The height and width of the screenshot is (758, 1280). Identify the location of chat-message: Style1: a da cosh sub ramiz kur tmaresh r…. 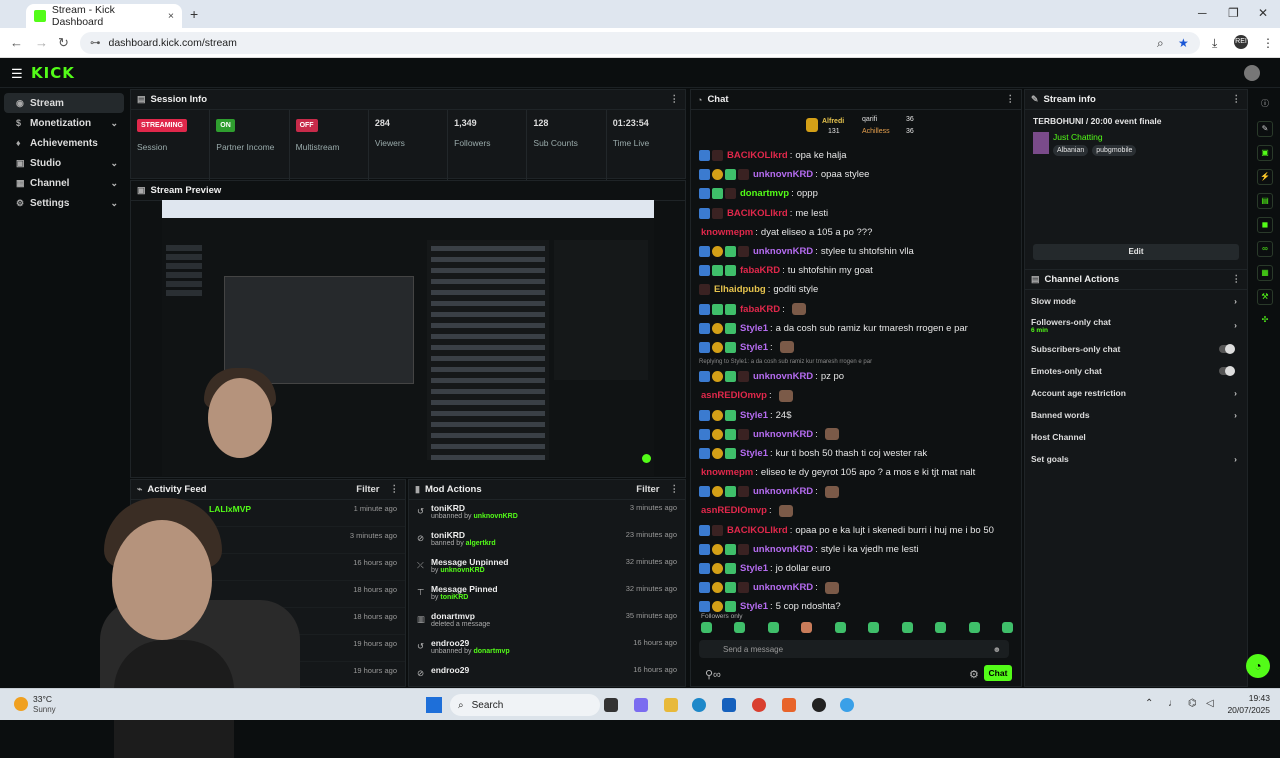
(858, 328).